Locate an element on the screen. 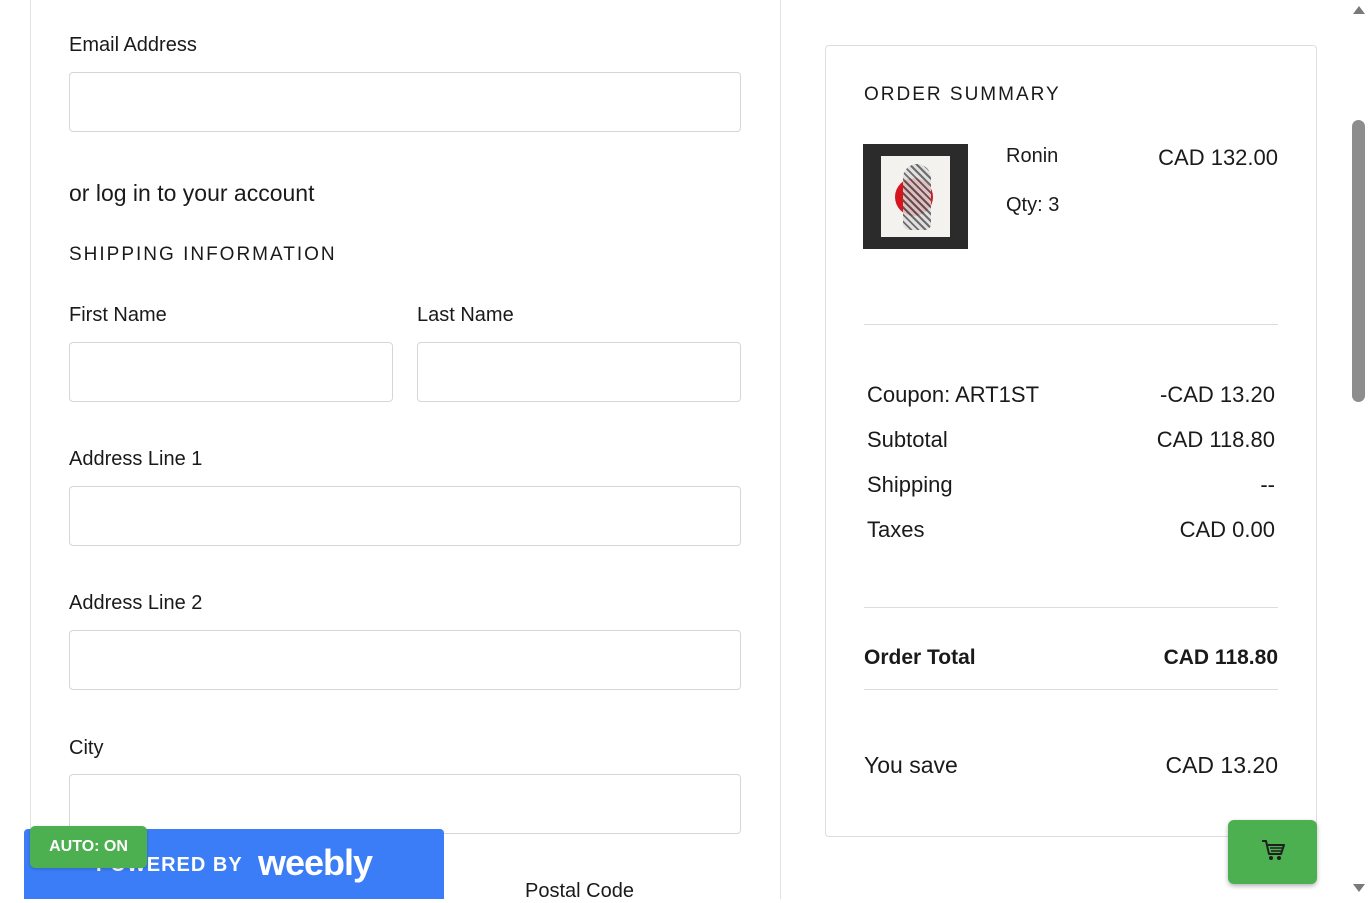 The height and width of the screenshot is (903, 1370). first-name-label: First Name is located at coordinates (118, 315).